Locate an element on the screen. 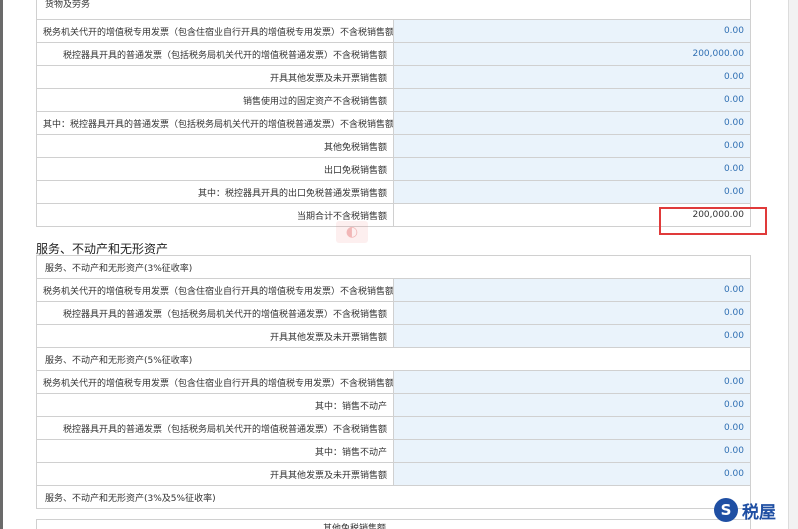 Image resolution: width=798 pixels, height=529 pixels. amount-input: 200,000.00 is located at coordinates (572, 54).